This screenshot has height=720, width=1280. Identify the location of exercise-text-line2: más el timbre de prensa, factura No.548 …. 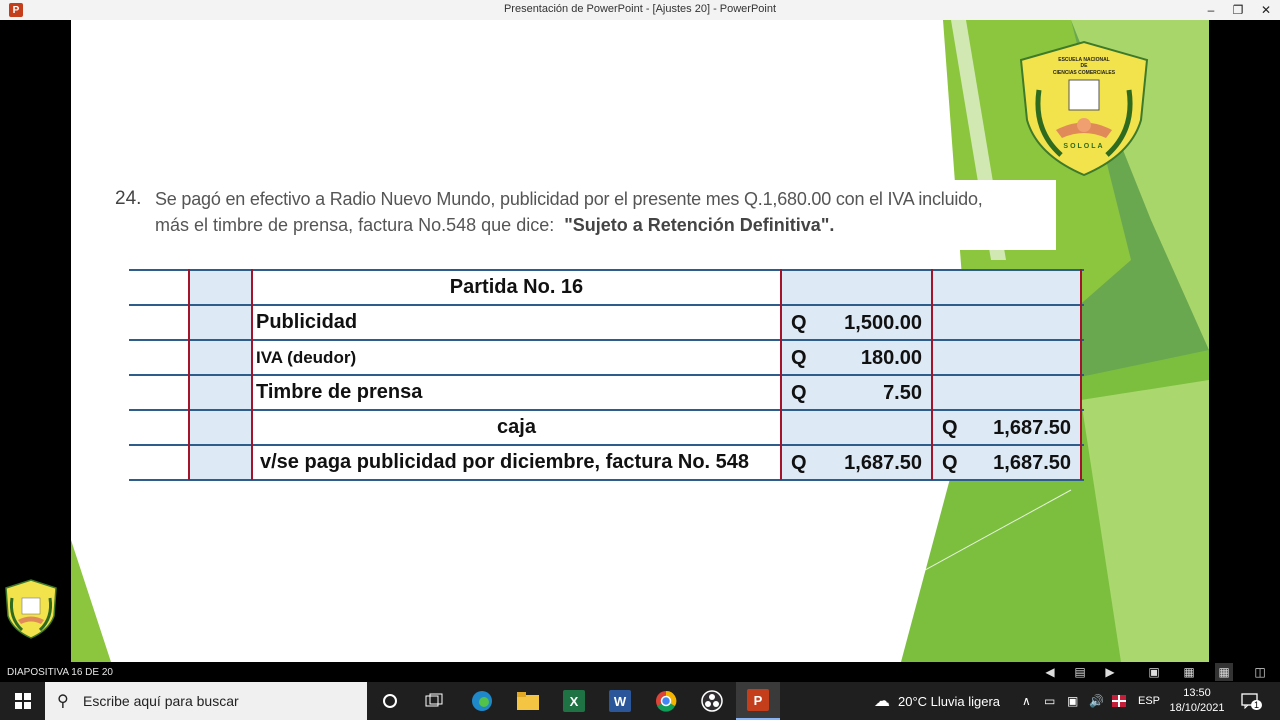
(494, 225).